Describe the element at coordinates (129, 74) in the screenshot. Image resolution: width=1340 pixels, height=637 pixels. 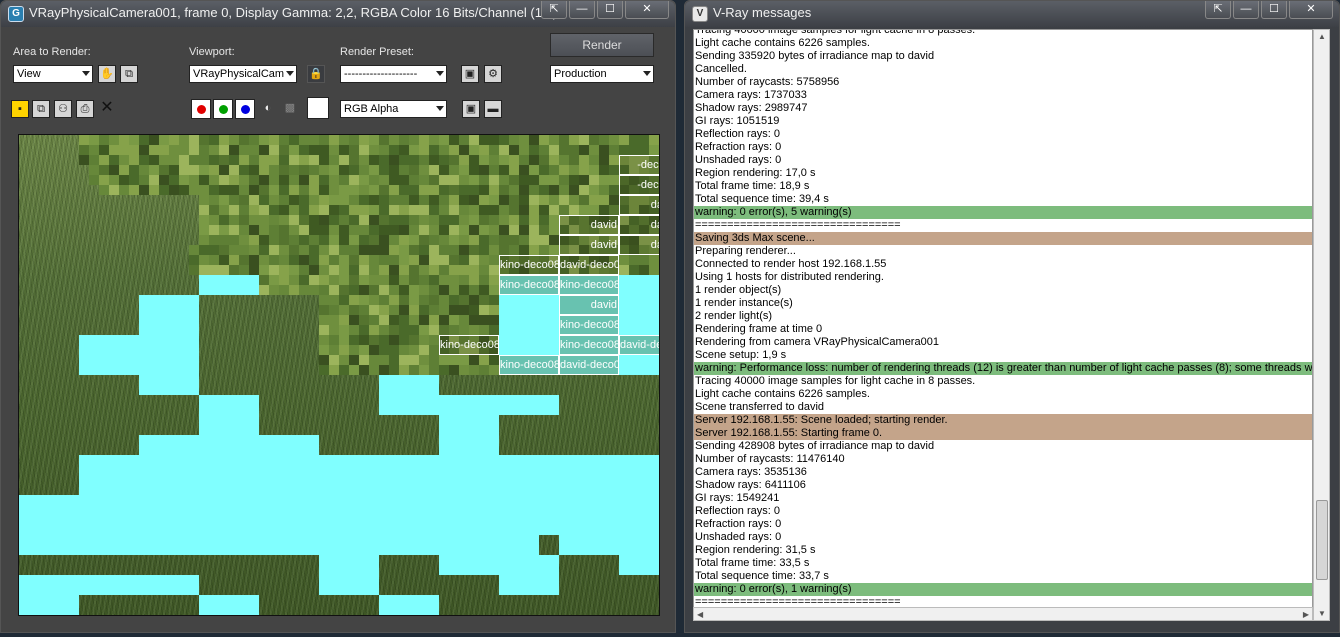
I see `auto-region-icon: ⧉` at that location.